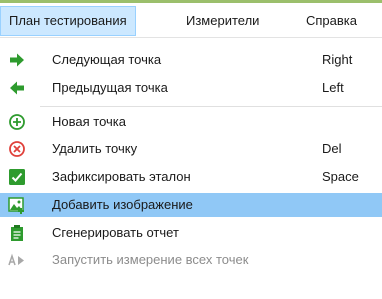  Describe the element at coordinates (337, 59) in the screenshot. I see `menu-item-shortcut: Right` at that location.